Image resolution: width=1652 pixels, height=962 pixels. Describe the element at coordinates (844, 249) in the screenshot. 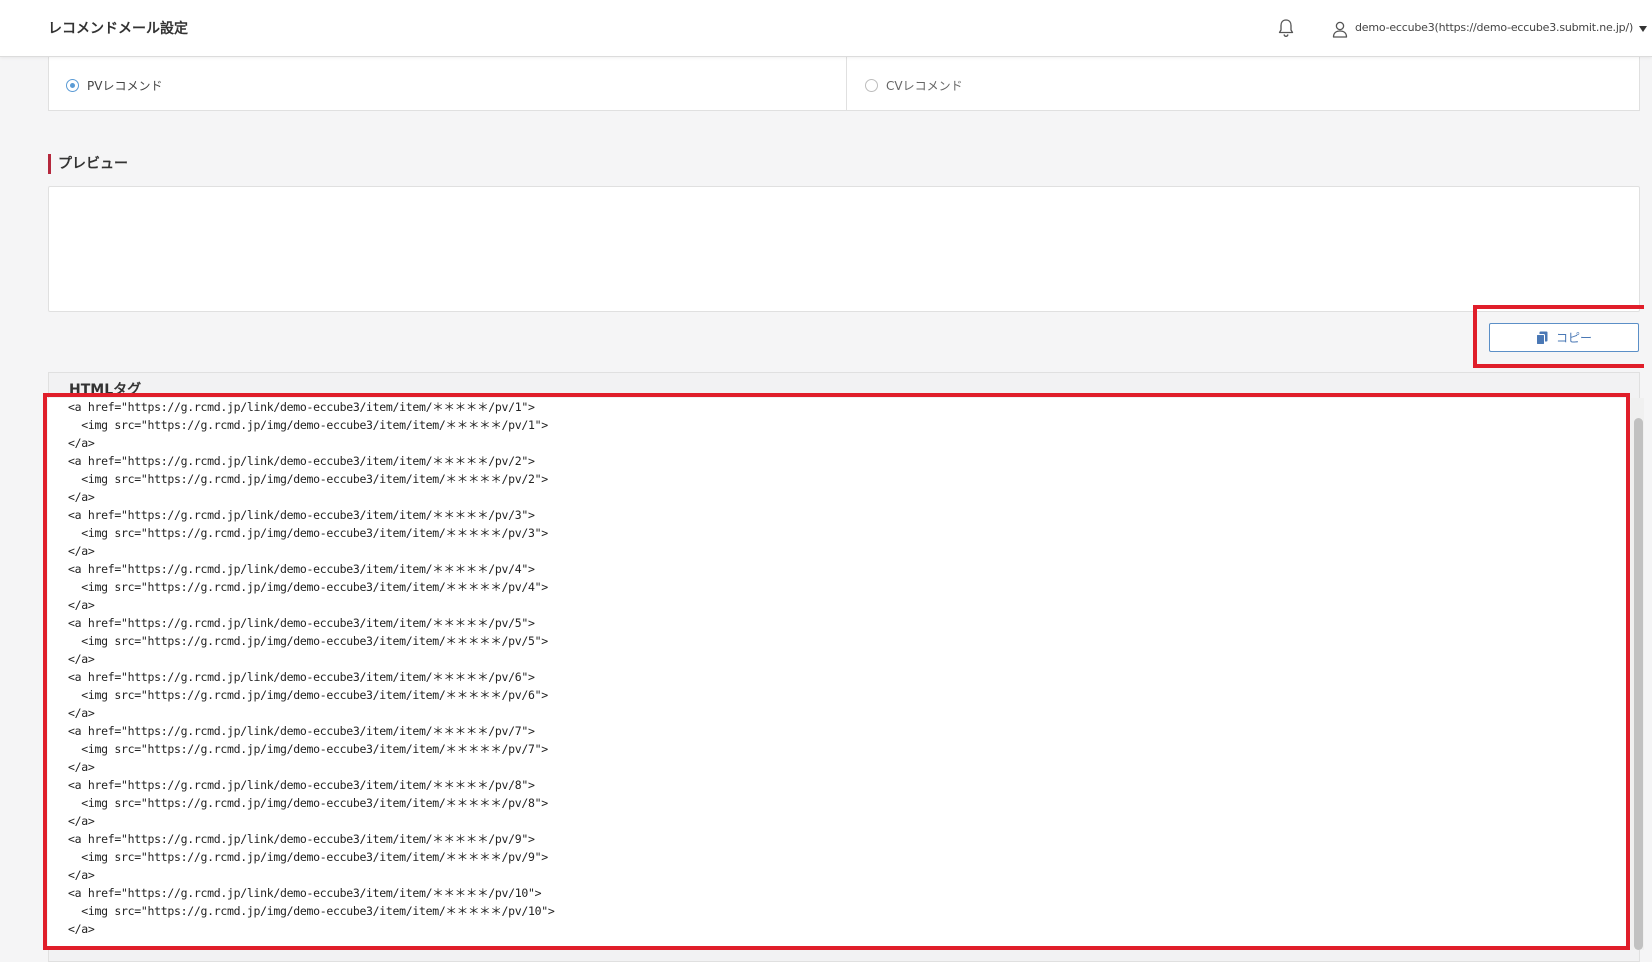

I see `preview-area` at that location.